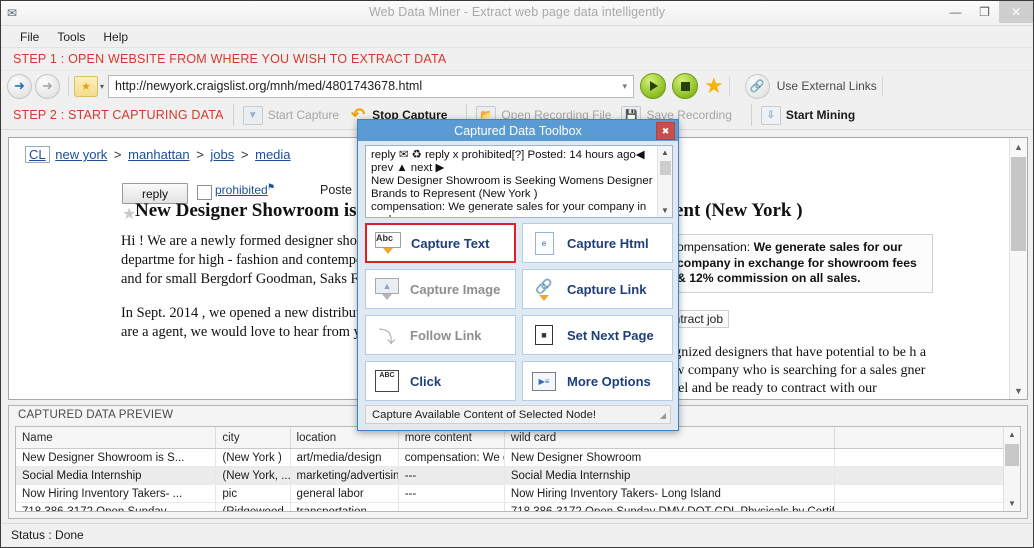  I want to click on close-button: ✕, so click(1016, 12).